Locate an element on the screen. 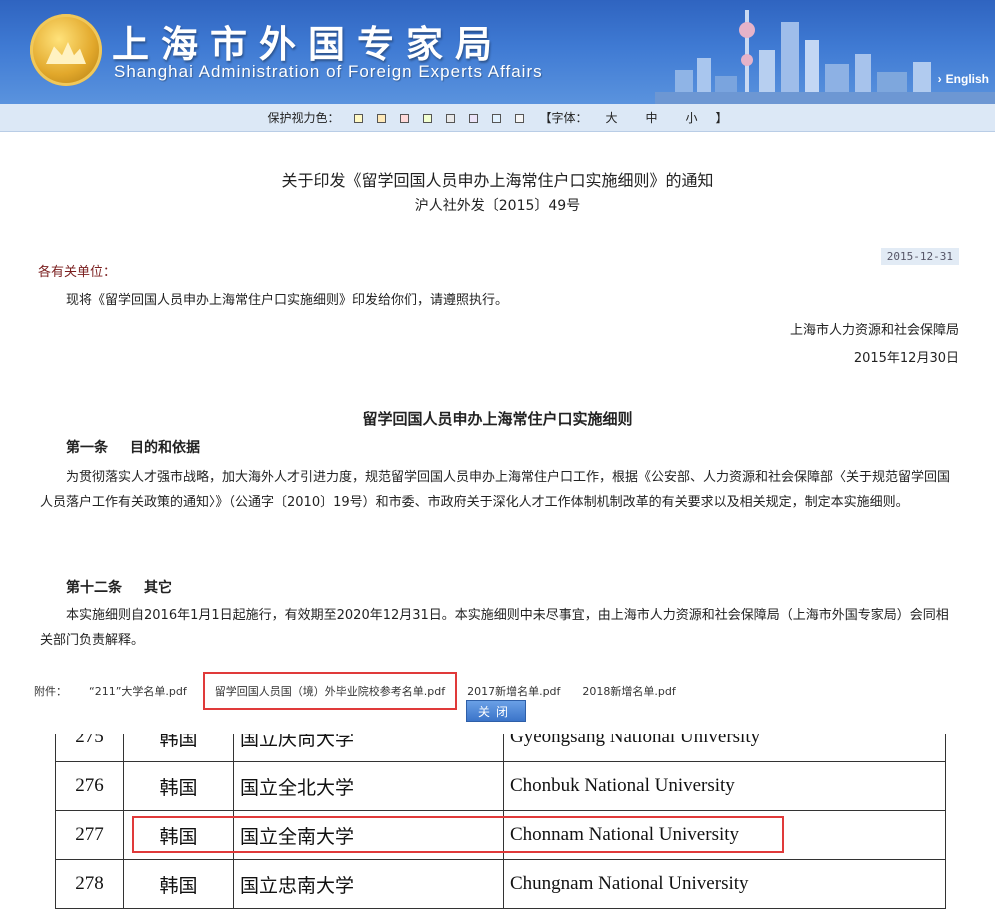 Image resolution: width=995 pixels, height=914 pixels. row-highlight-box is located at coordinates (458, 834).